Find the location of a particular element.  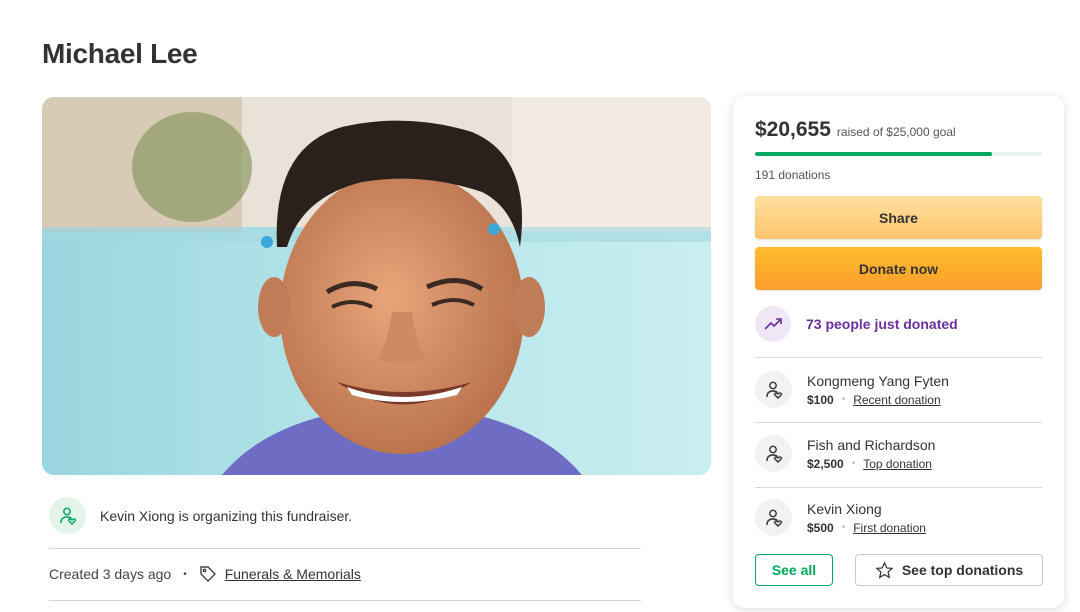

donor-name: Kongmeng Yang Fyten is located at coordinates (878, 380).